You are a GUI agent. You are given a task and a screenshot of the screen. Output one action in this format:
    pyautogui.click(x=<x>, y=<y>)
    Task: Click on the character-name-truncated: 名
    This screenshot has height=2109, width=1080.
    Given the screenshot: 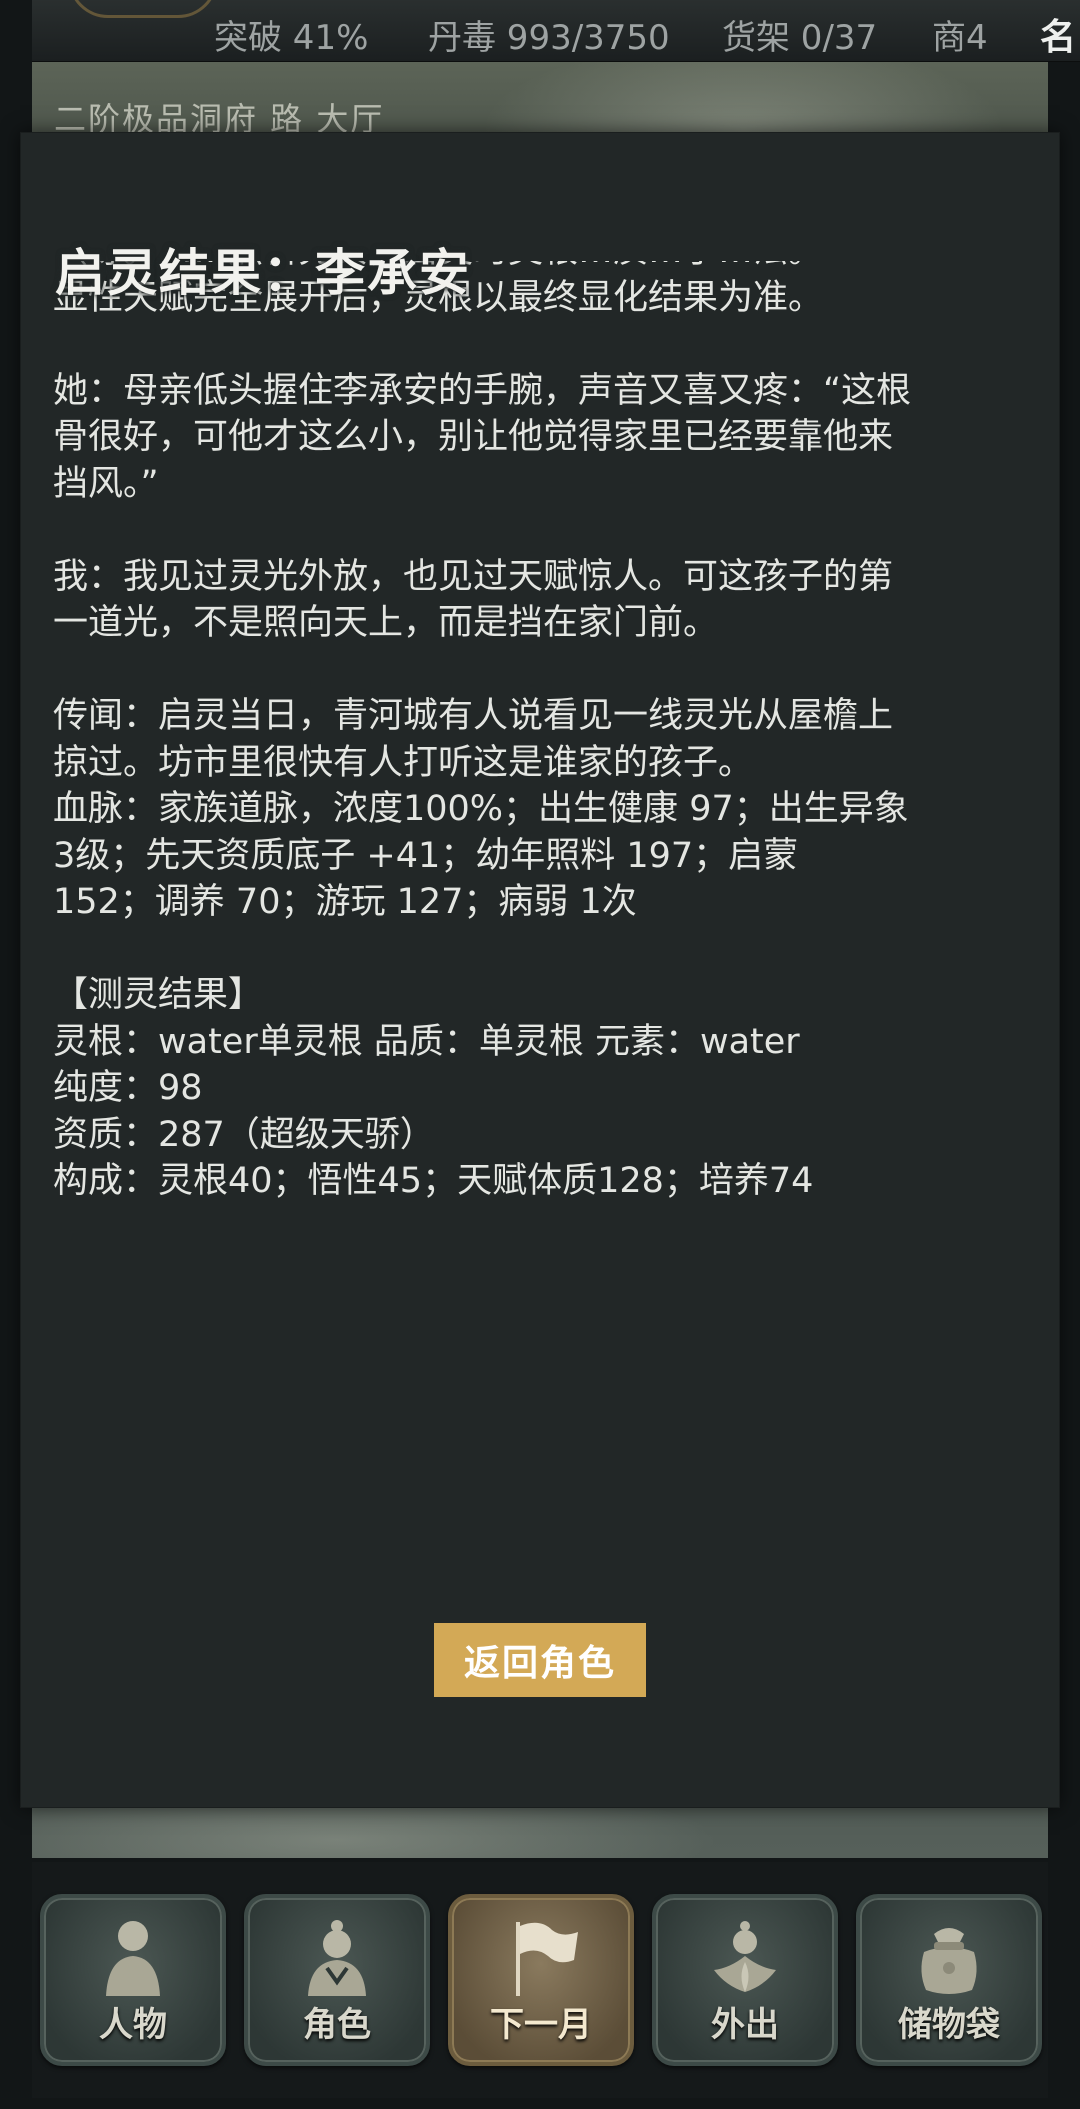 What is the action you would take?
    pyautogui.click(x=1058, y=37)
    